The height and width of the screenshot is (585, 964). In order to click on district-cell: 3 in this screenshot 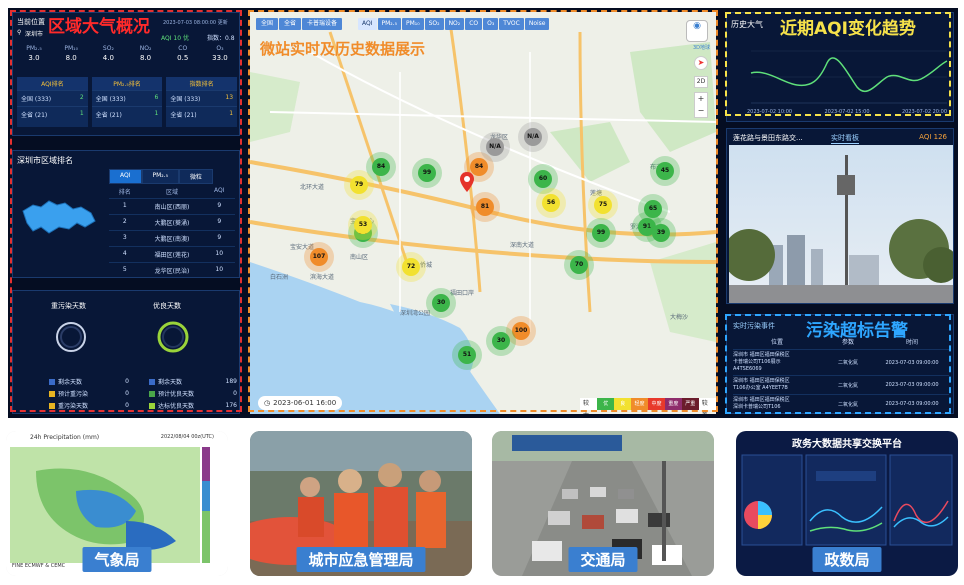, I will do `click(124, 237)`.